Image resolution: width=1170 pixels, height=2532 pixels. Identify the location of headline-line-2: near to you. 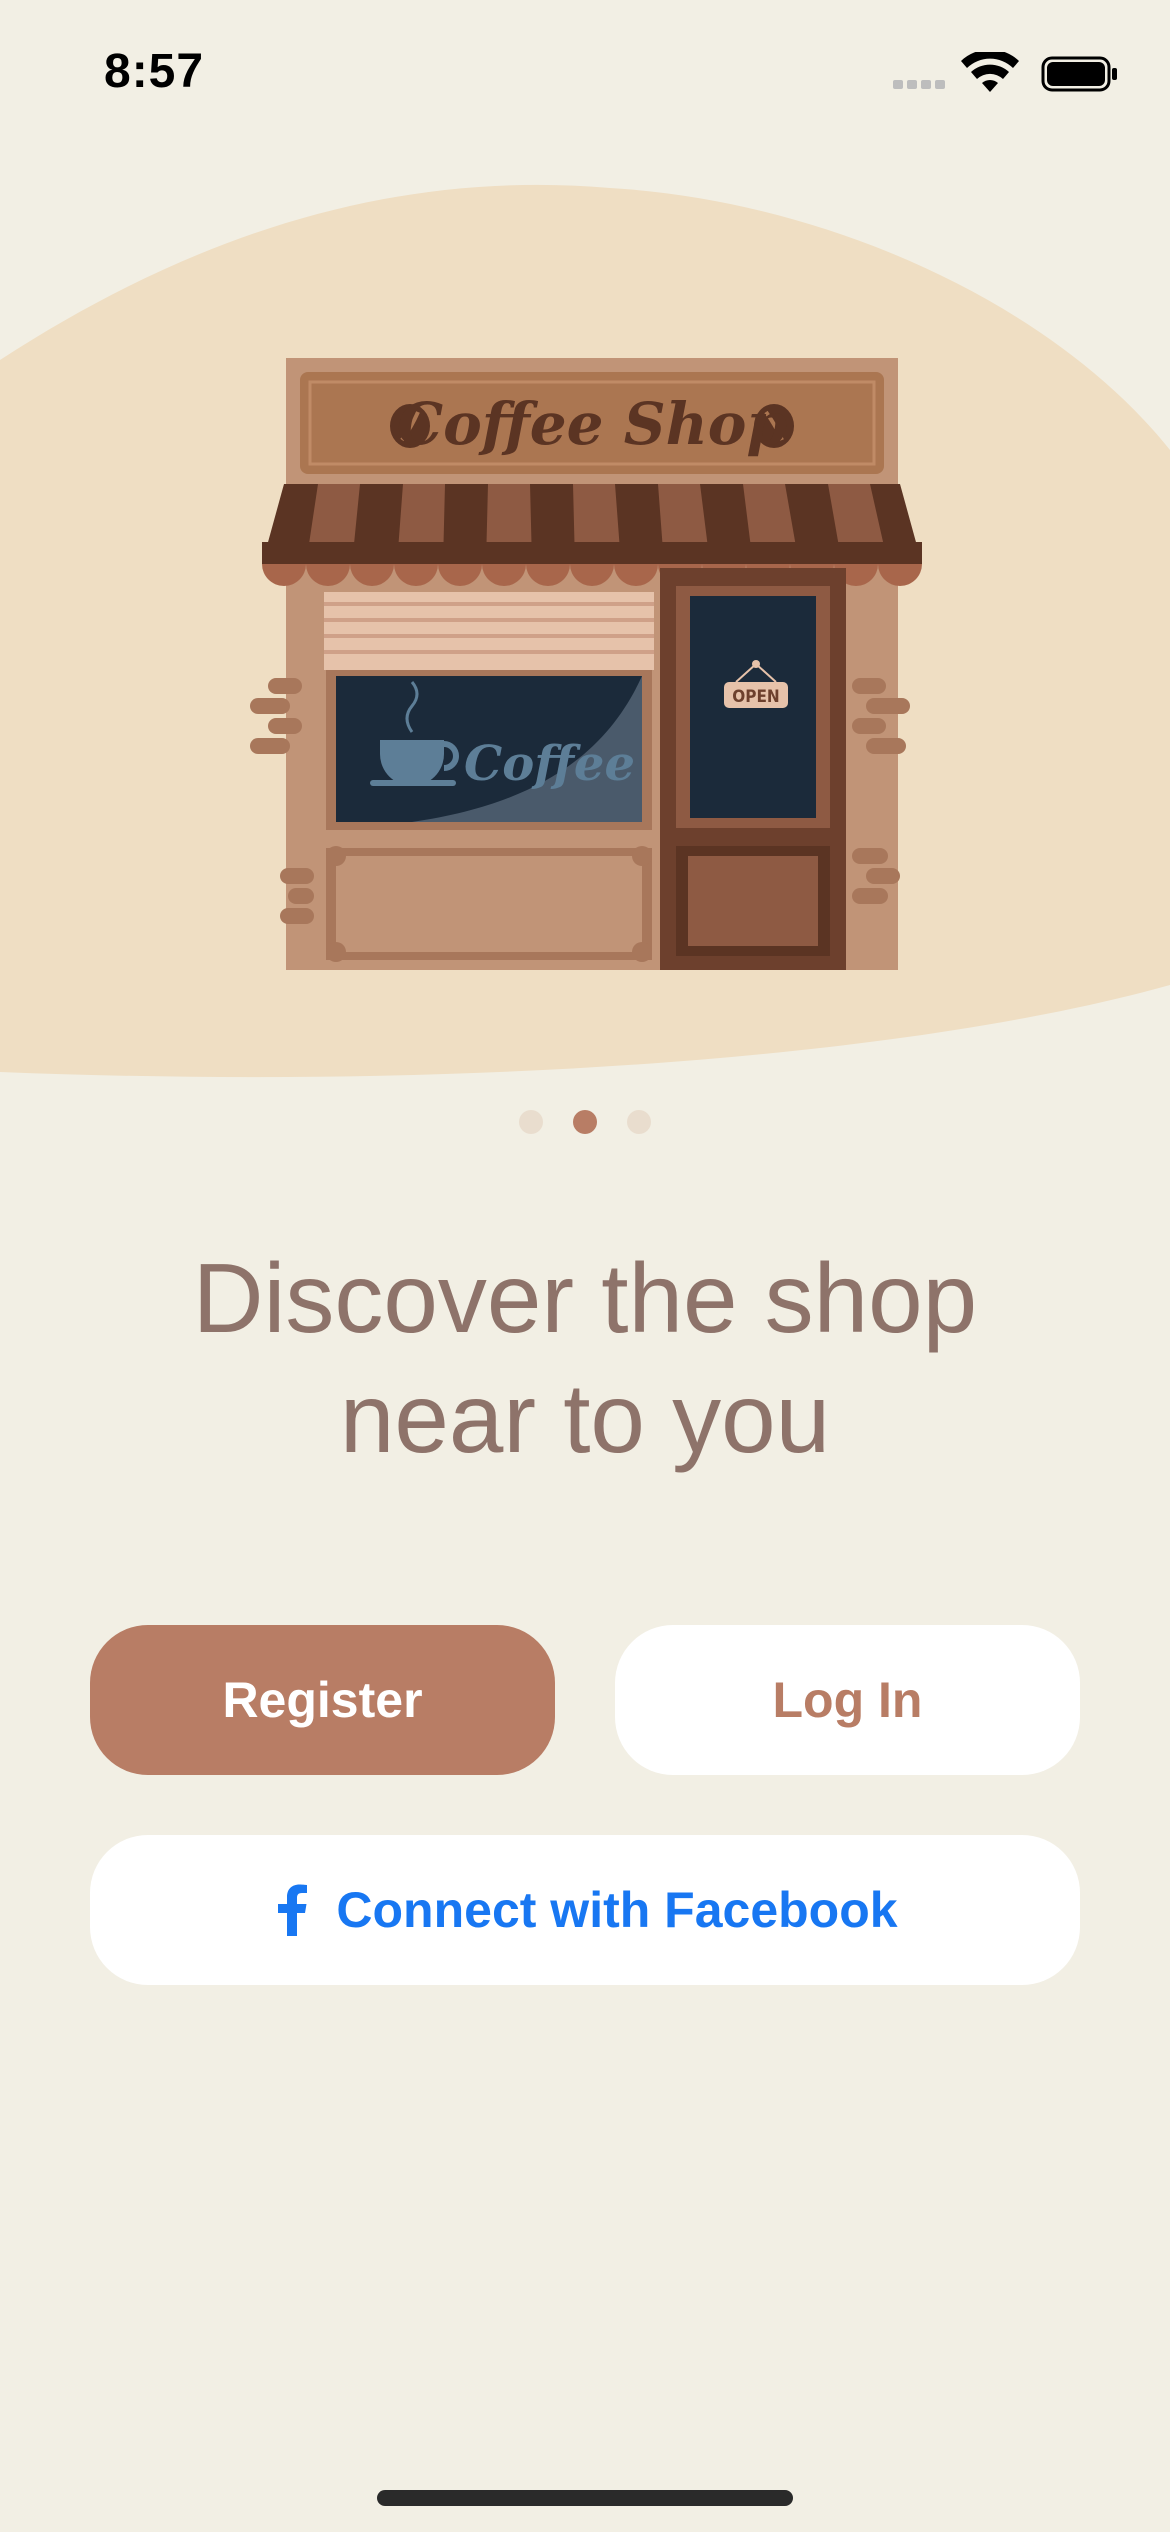
(585, 1418).